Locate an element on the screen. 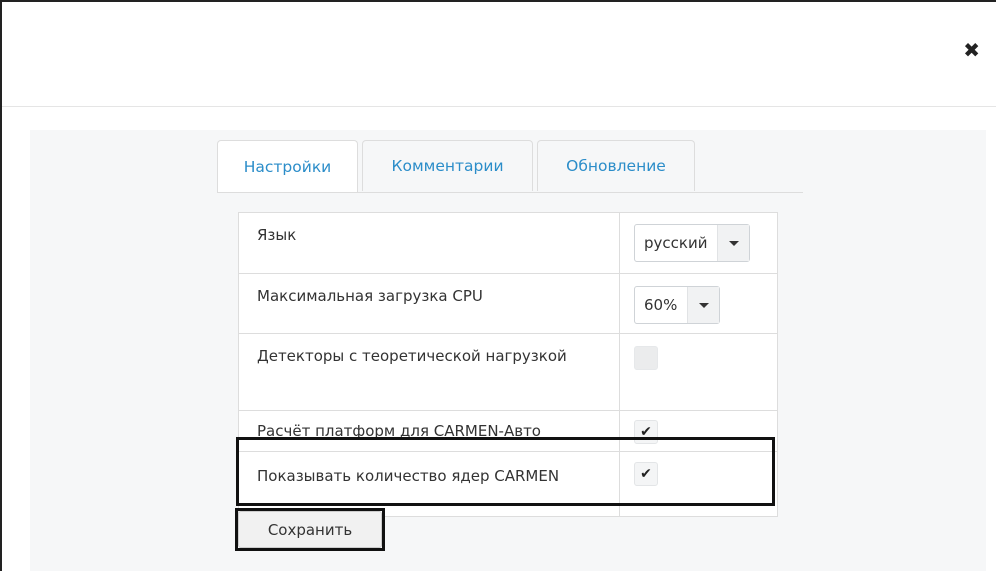 Image resolution: width=996 pixels, height=571 pixels. table-row: Показывать количество ядер CARMEN ✔ is located at coordinates (508, 484).